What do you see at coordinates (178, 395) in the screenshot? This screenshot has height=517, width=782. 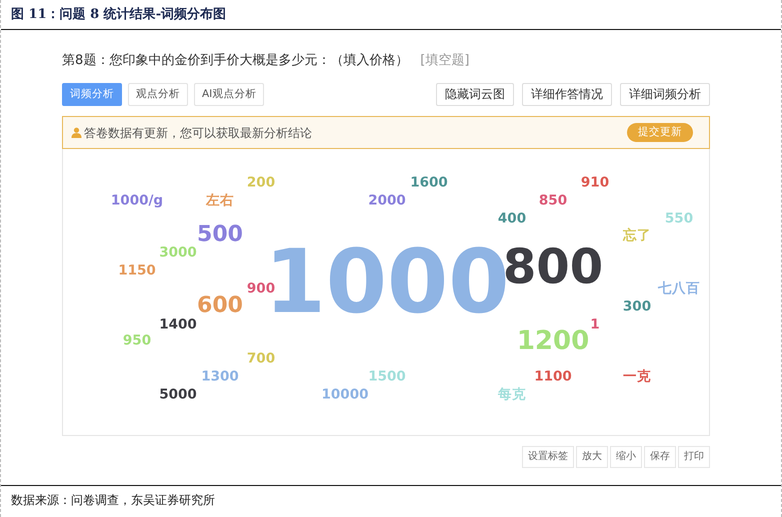 I see `cloud-word: 5000` at bounding box center [178, 395].